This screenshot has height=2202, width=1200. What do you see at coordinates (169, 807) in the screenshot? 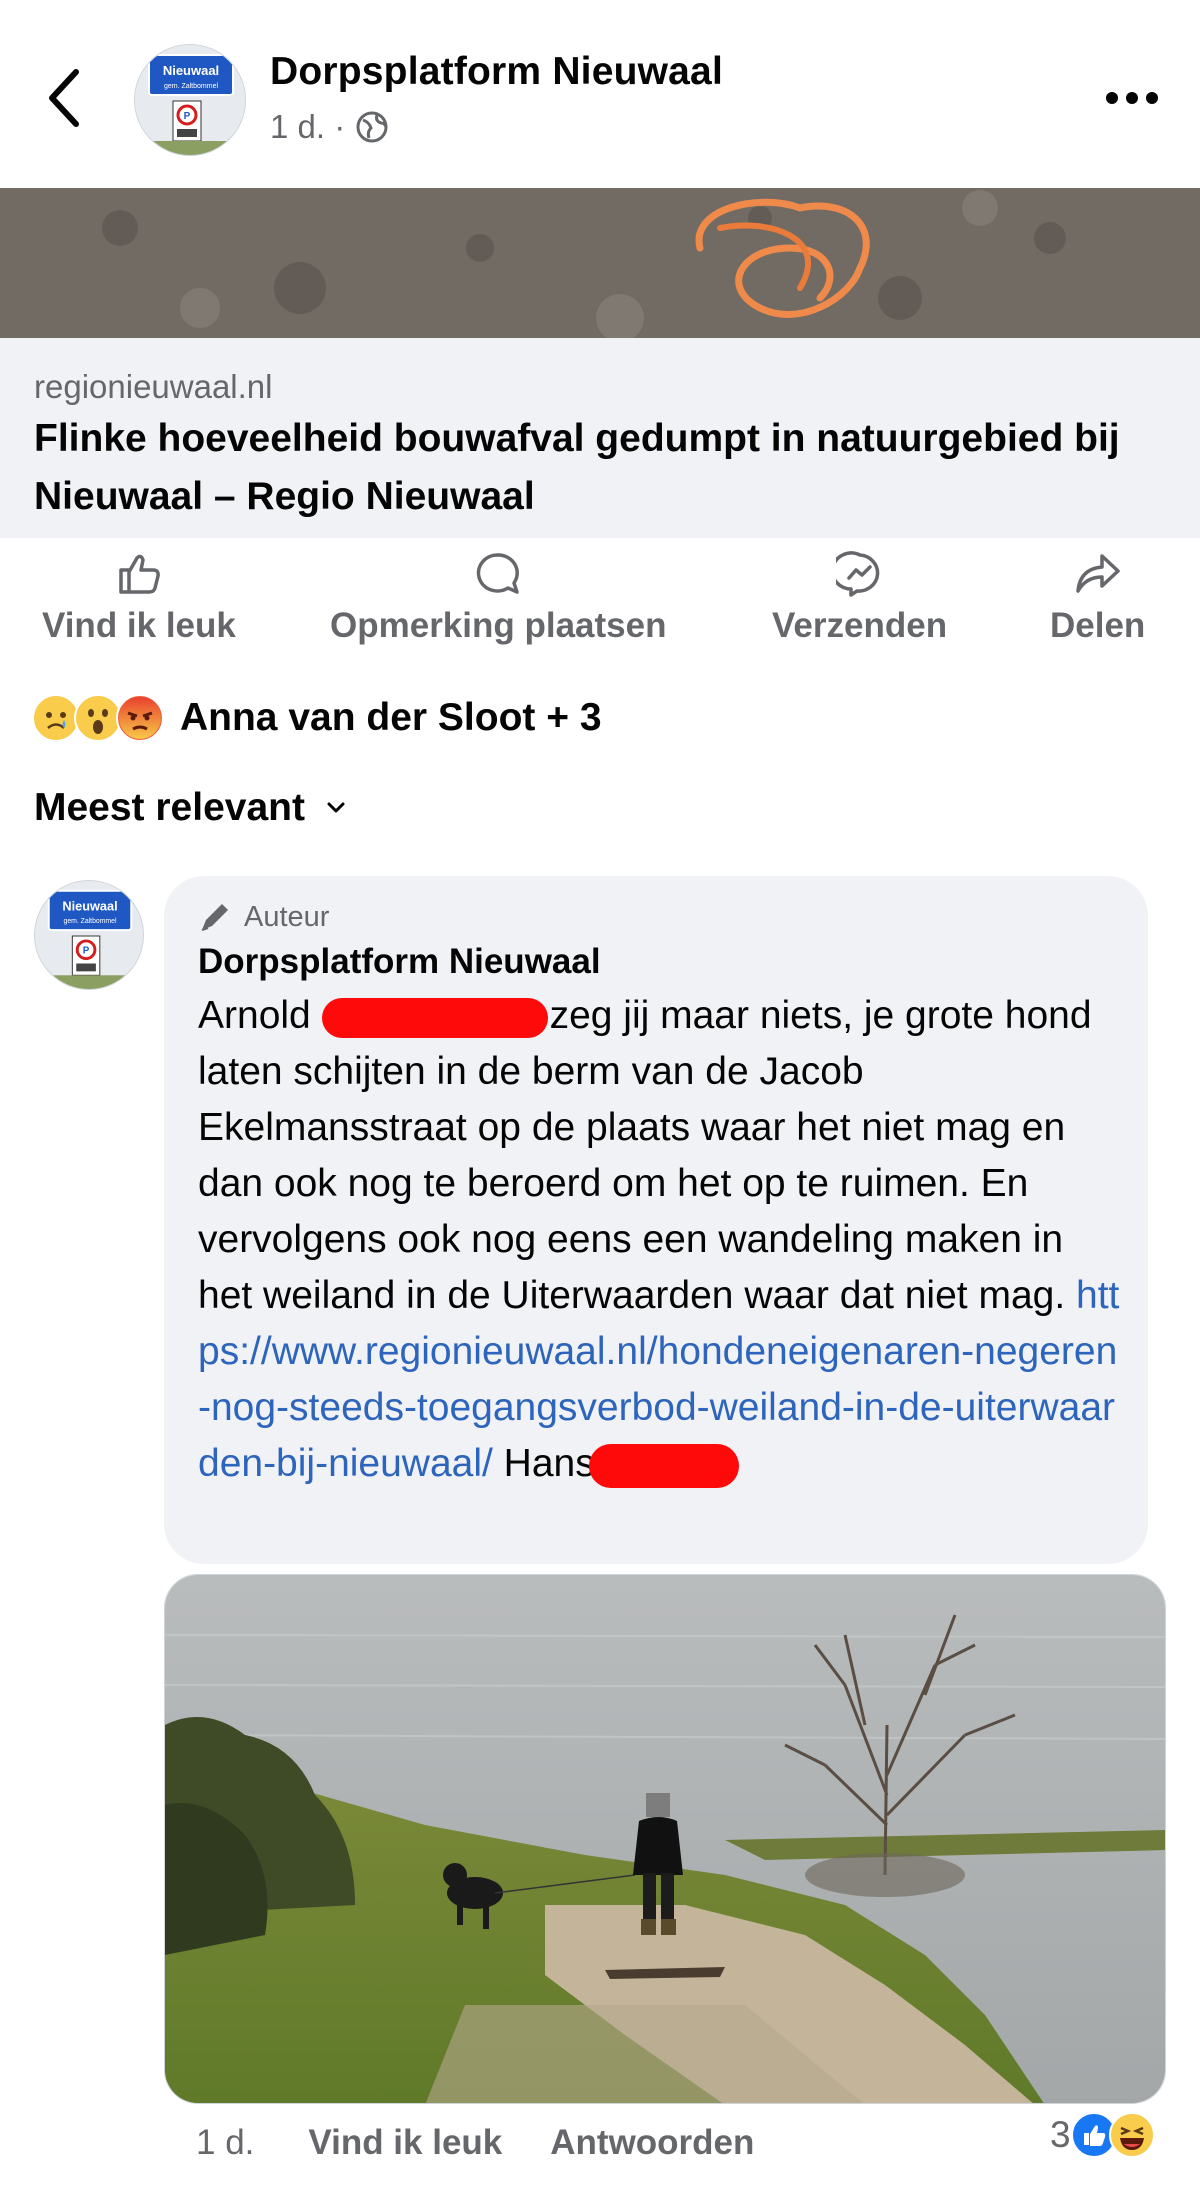
I see `sort-label: Meest relevant` at bounding box center [169, 807].